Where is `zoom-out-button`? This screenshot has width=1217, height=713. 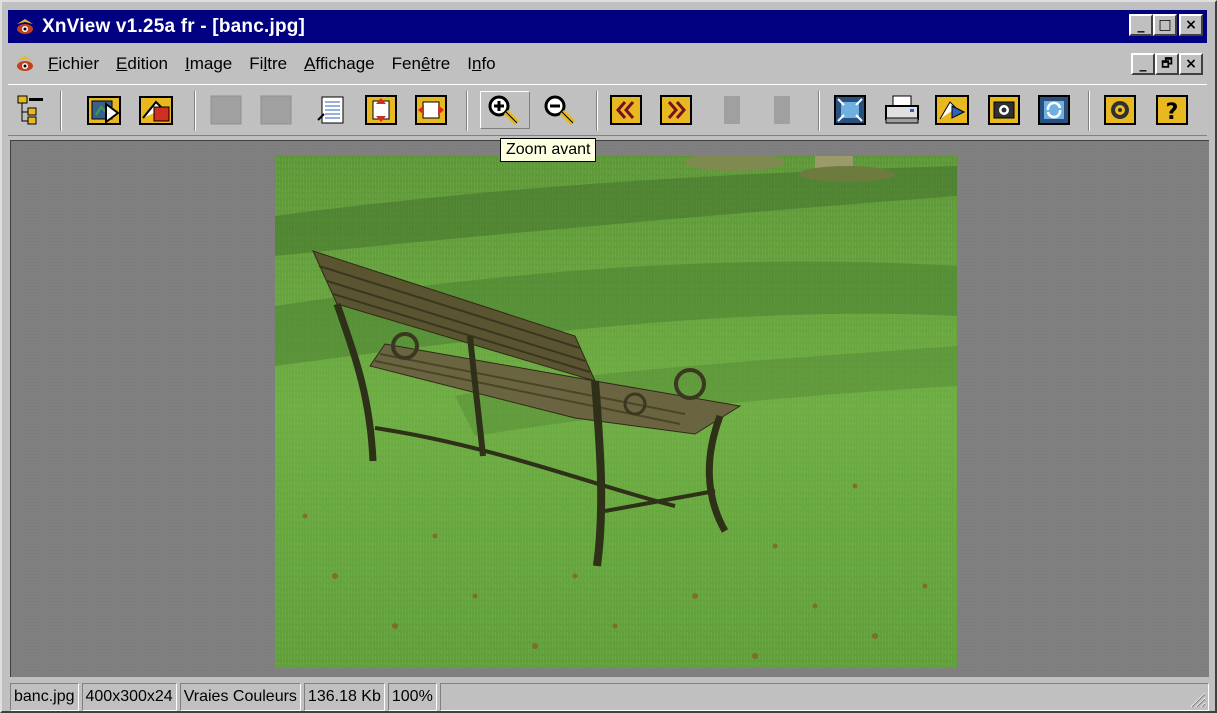
zoom-out-button is located at coordinates (561, 110).